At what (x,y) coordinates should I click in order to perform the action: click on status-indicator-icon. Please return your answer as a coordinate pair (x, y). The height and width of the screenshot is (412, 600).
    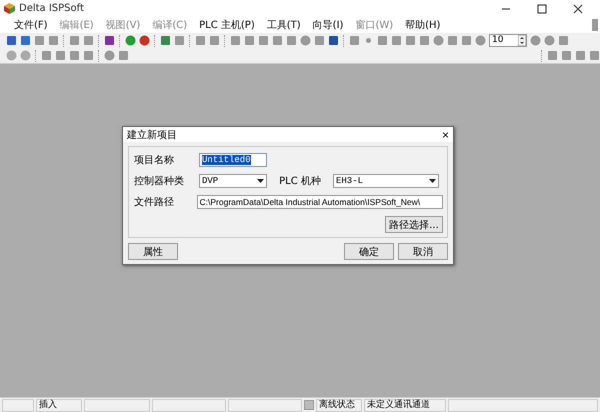
    Looking at the image, I should click on (309, 405).